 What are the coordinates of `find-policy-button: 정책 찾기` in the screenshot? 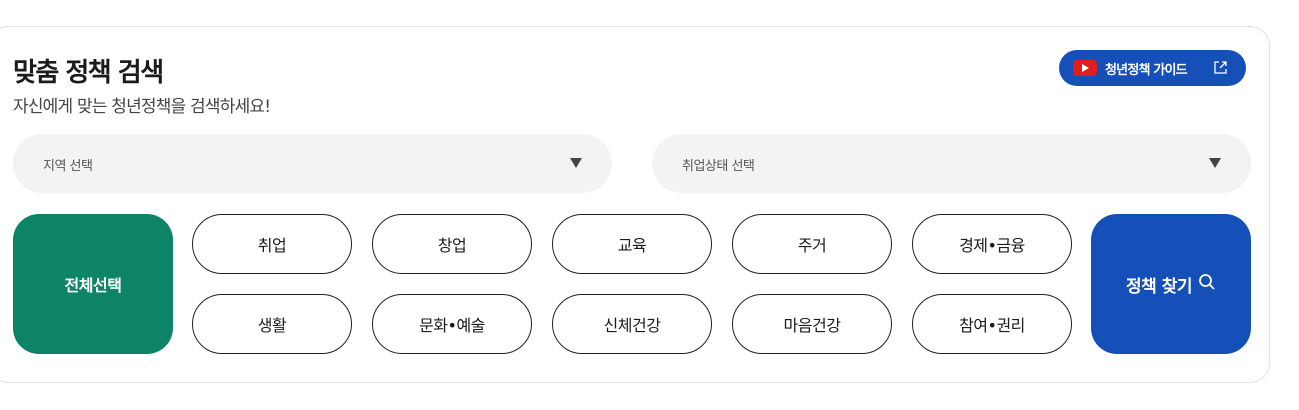 It's located at (1171, 284).